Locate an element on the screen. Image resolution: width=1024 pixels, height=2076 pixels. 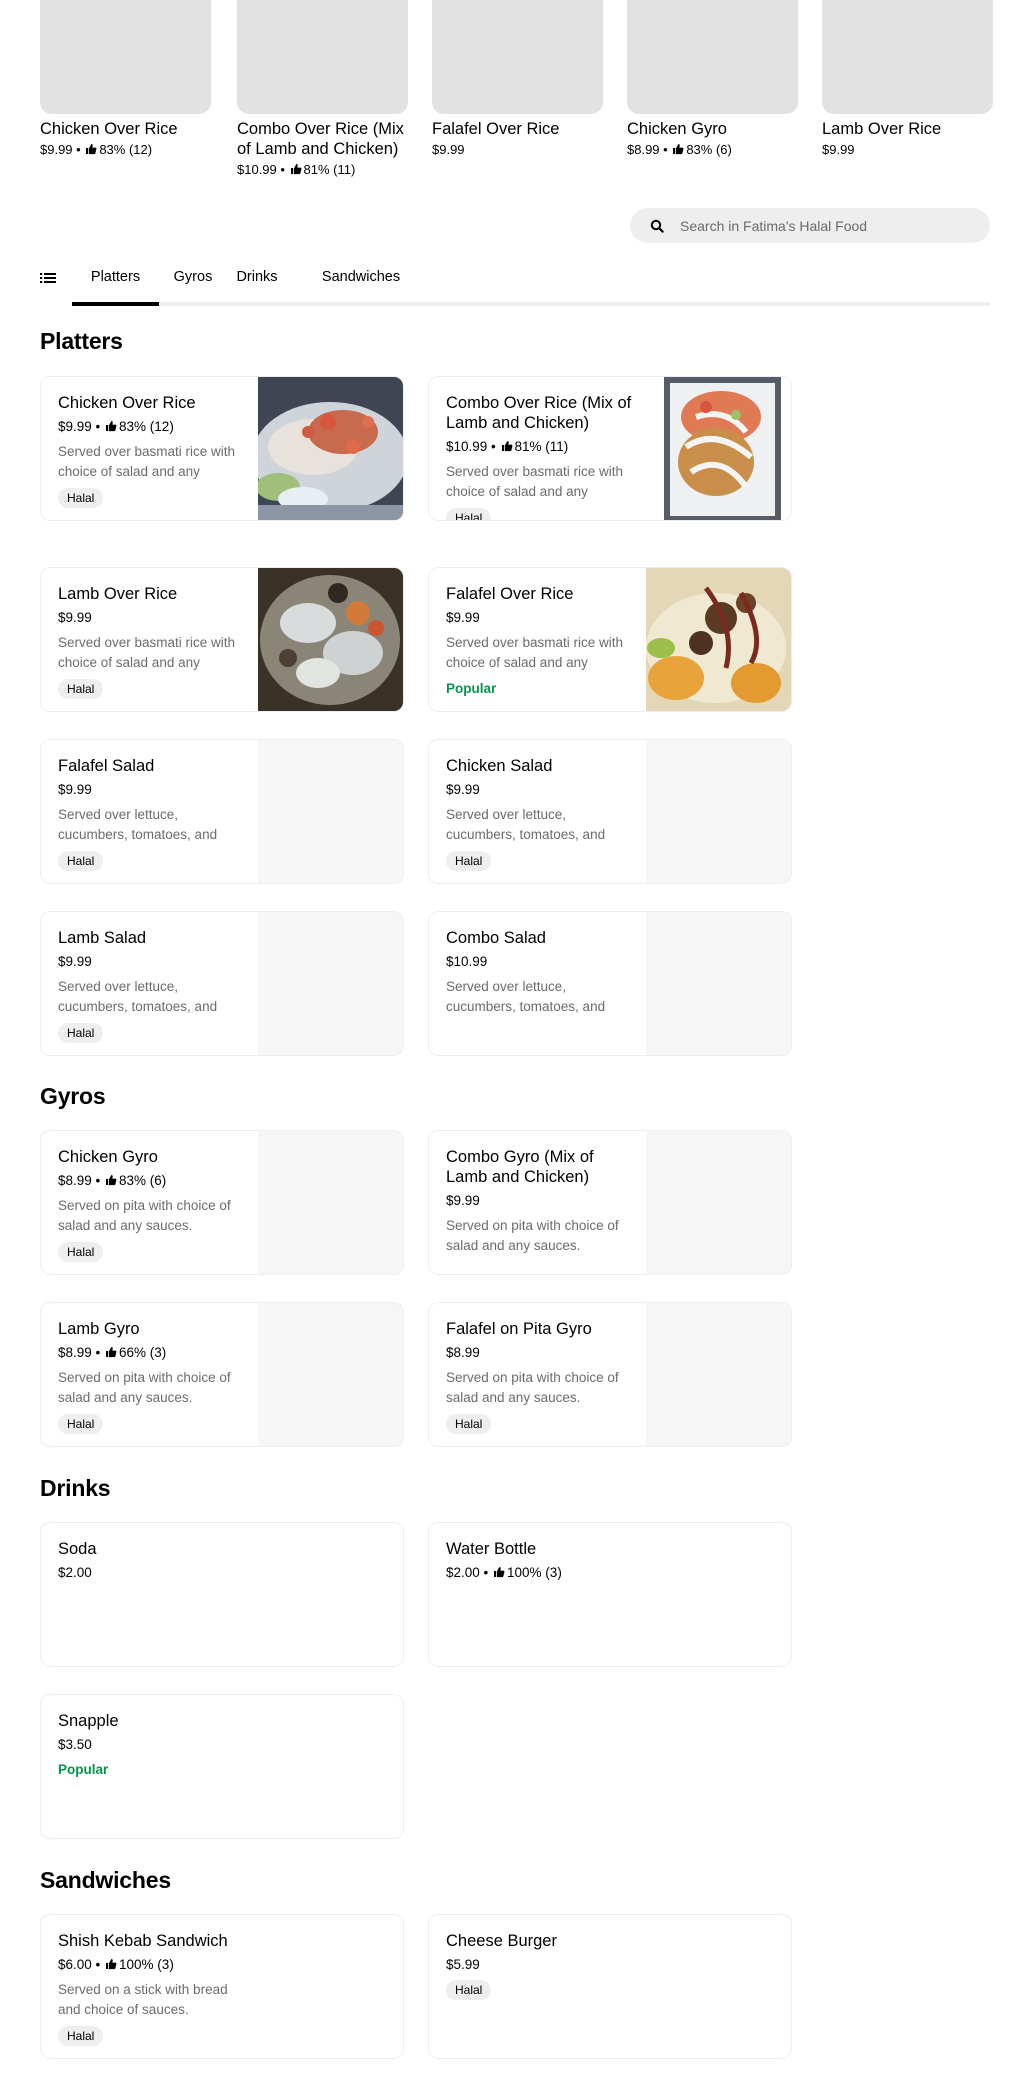
popular-label: Popular is located at coordinates (471, 688).